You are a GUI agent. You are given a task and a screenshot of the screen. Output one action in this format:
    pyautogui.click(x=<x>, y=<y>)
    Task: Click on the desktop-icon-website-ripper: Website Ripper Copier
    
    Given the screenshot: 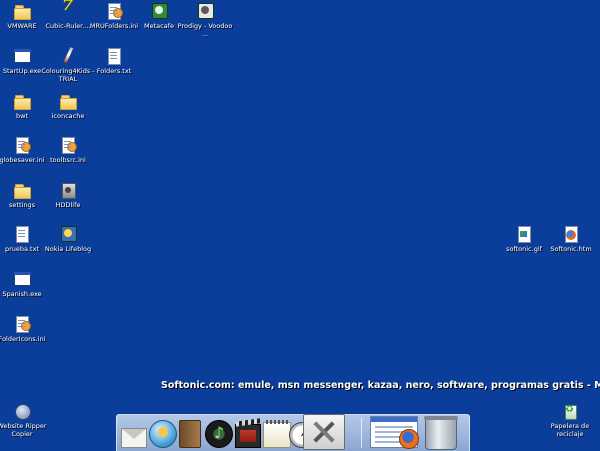 What is the action you would take?
    pyautogui.click(x=25, y=420)
    